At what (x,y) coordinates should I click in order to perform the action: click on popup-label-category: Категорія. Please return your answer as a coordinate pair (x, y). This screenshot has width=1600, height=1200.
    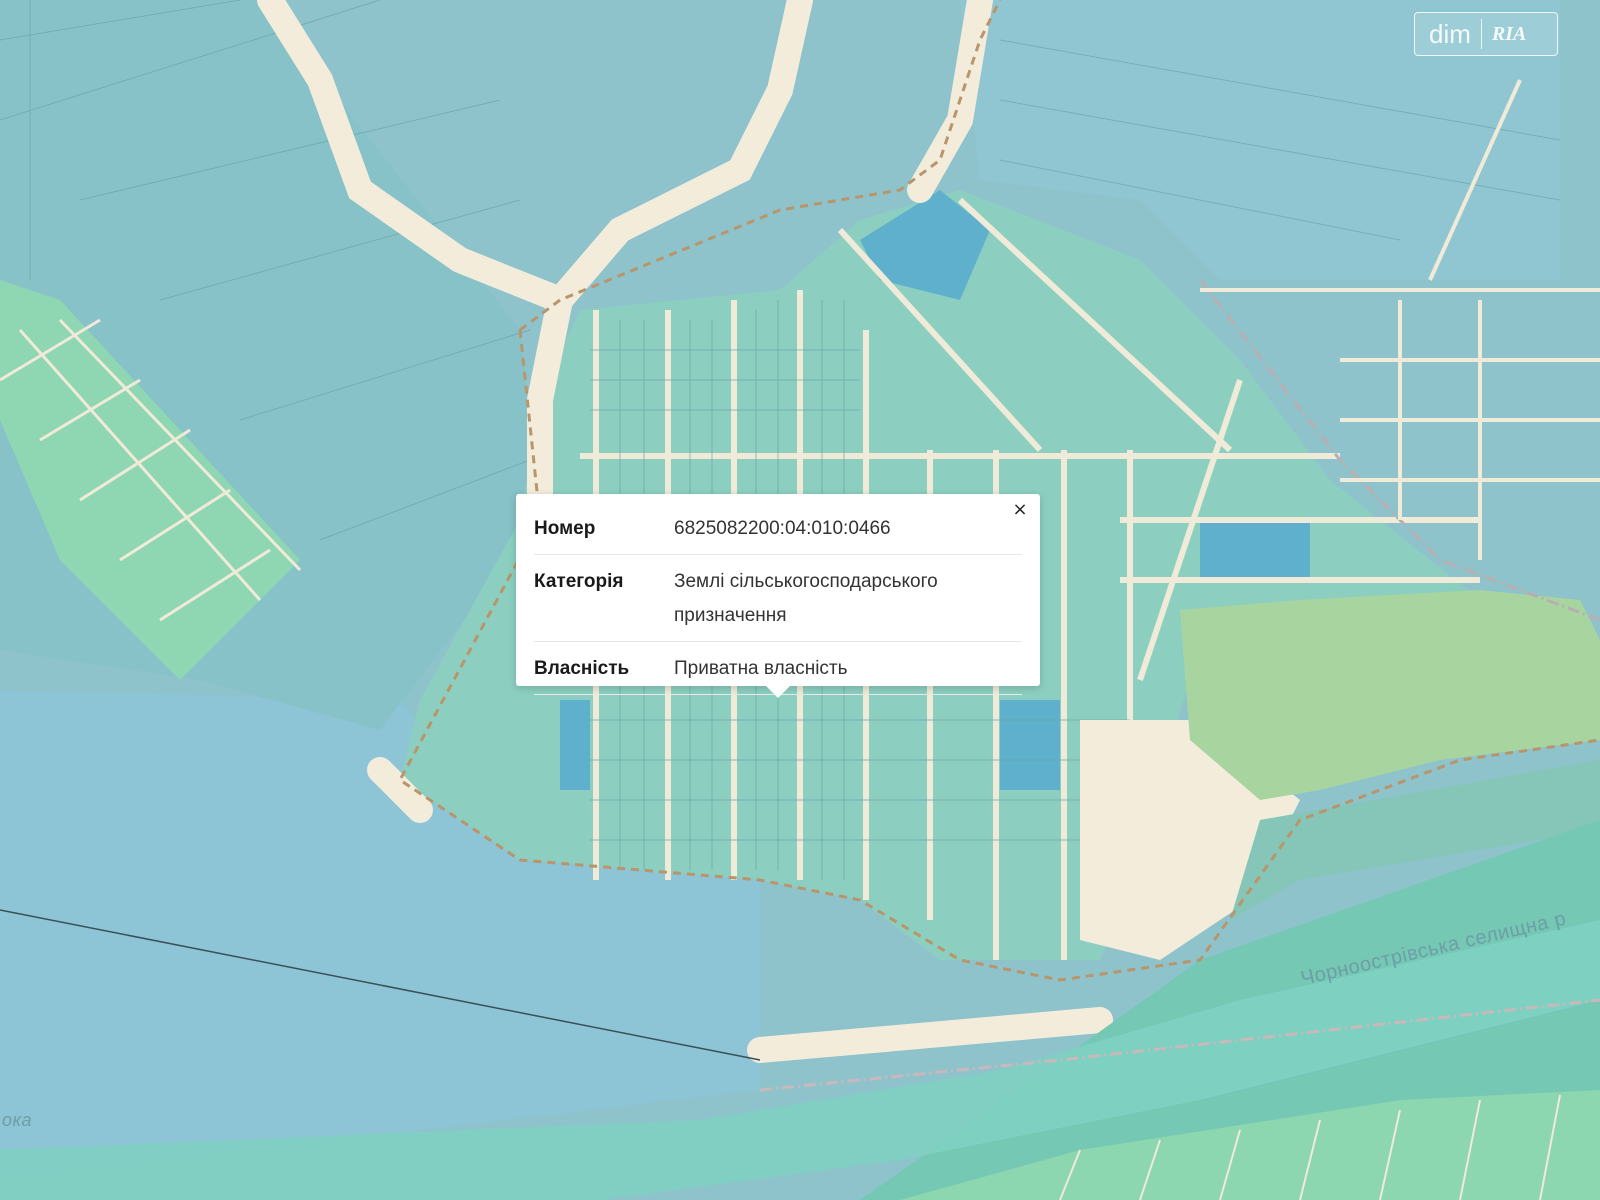
    Looking at the image, I should click on (579, 581).